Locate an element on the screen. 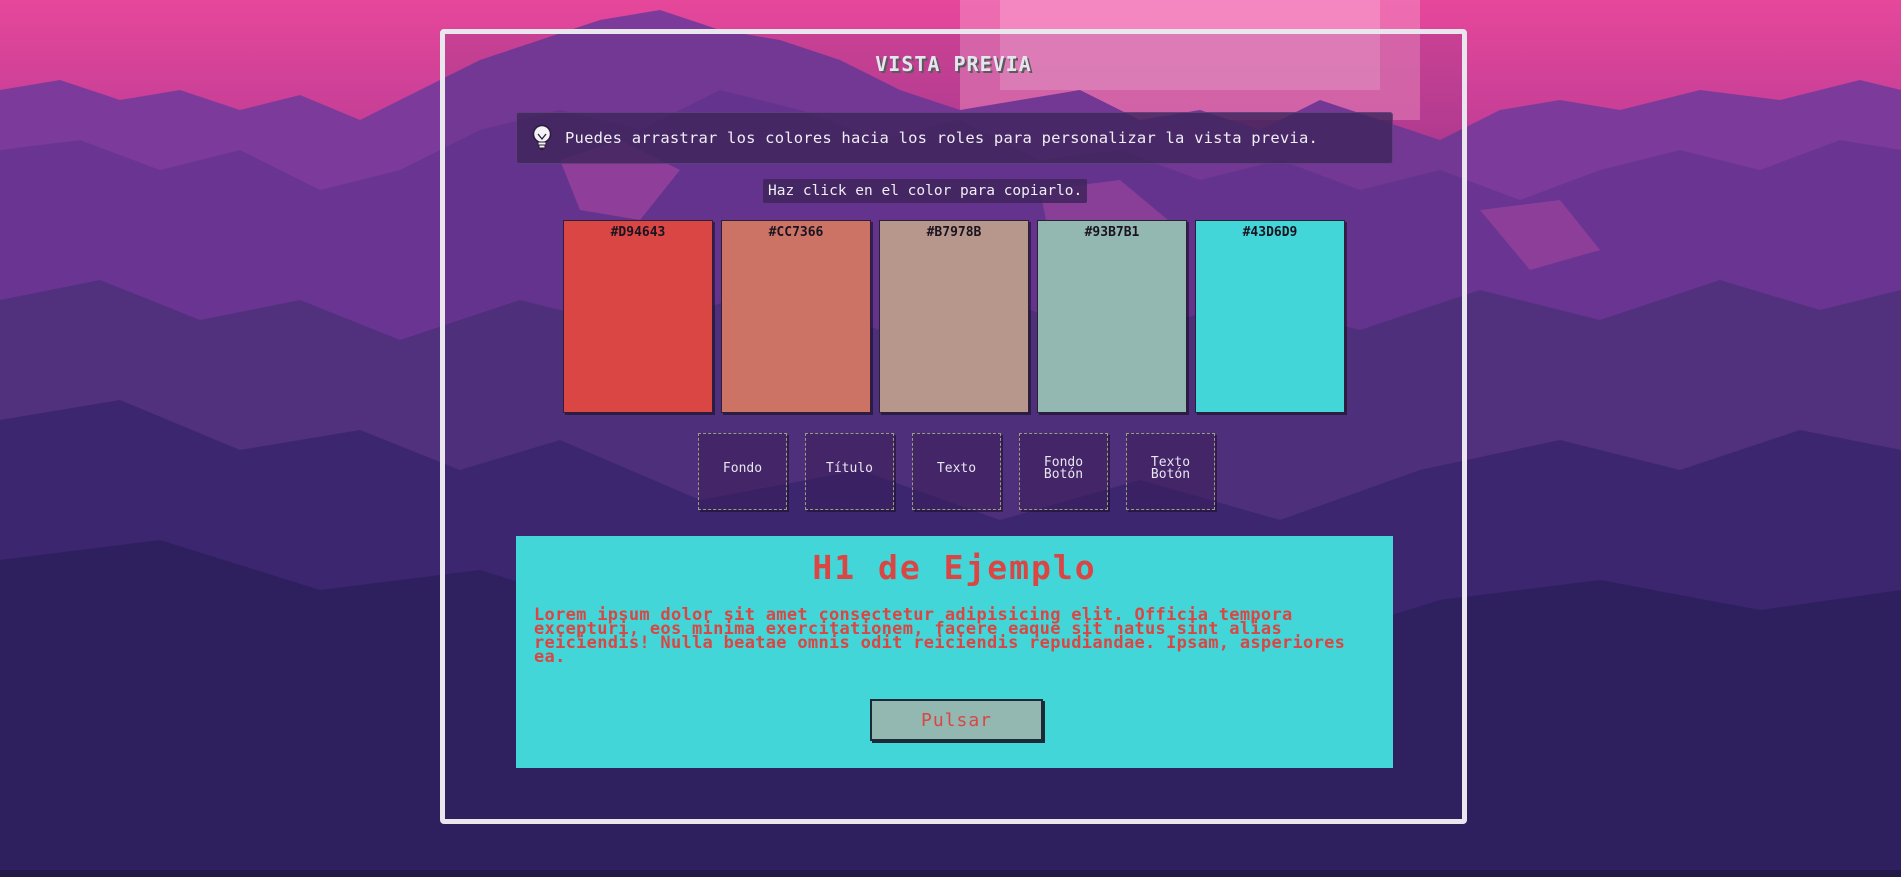 The image size is (1901, 877). swatch-hex-label: #B7978B is located at coordinates (954, 232).